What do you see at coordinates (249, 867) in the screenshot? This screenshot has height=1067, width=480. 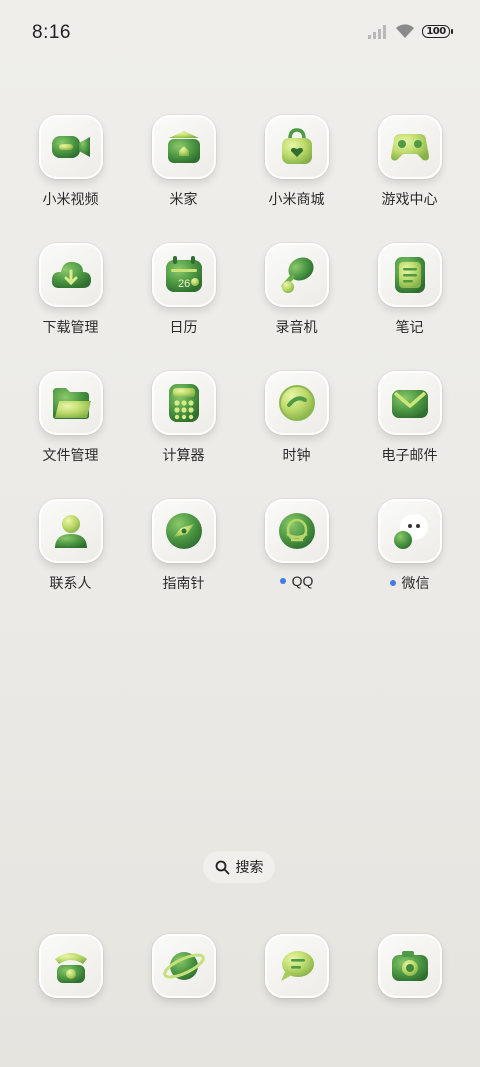 I see `search-label: 搜索` at bounding box center [249, 867].